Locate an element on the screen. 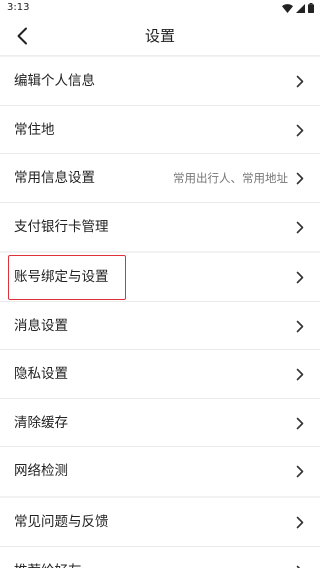 Image resolution: width=320 pixels, height=568 pixels. wifi-icon is located at coordinates (287, 8).